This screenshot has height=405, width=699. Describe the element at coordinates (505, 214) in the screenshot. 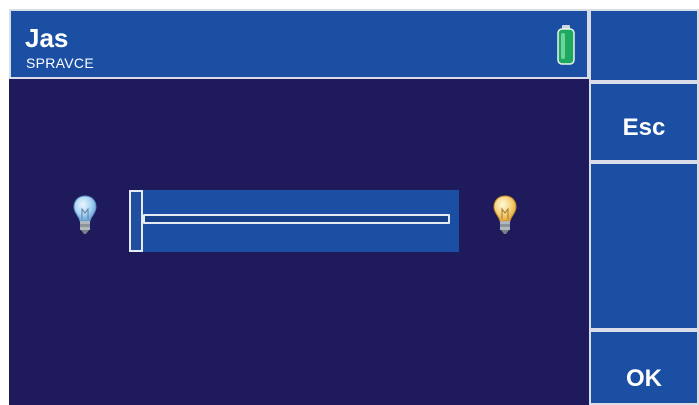

I see `bulb-bright-icon` at that location.